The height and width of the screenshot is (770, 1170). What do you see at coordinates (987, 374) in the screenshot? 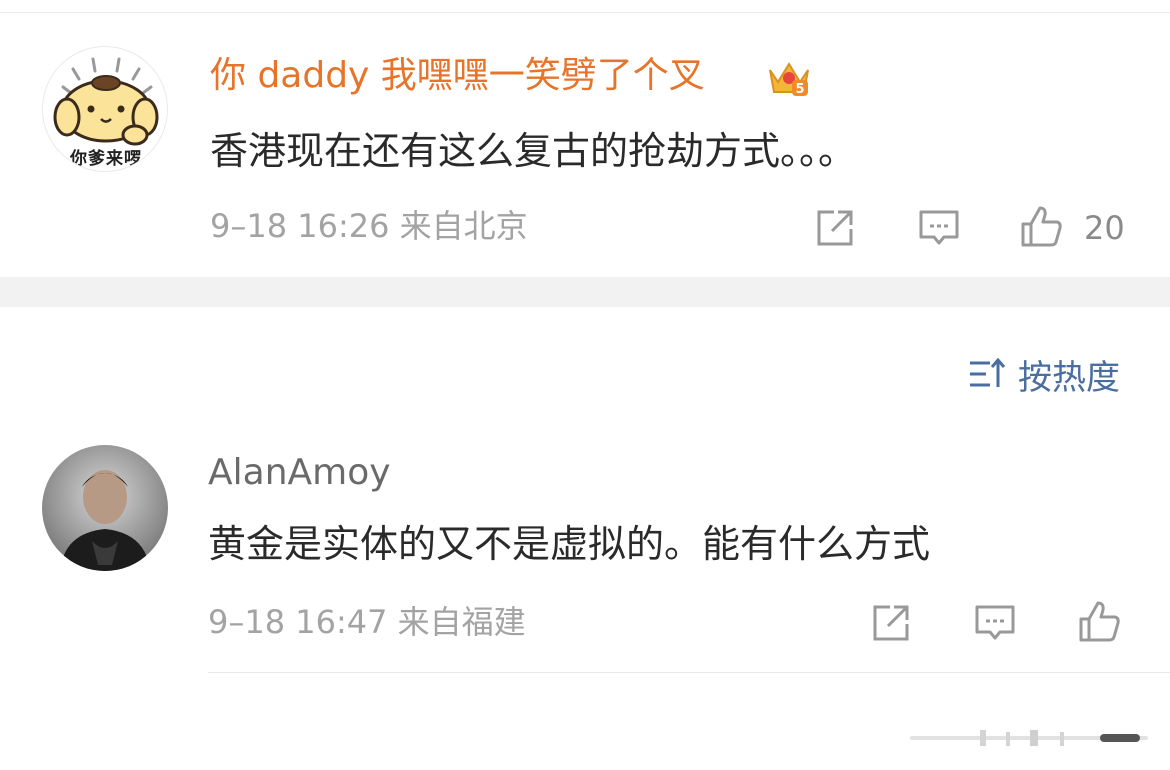
I see `sort-icon` at bounding box center [987, 374].